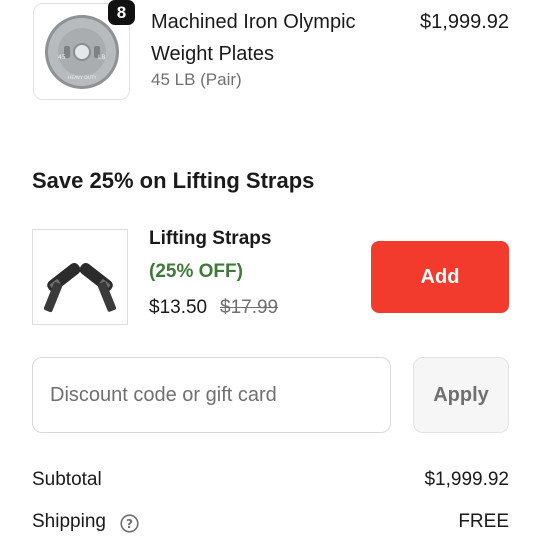 This screenshot has height=540, width=540. I want to click on lifting-straps-image, so click(80, 287).